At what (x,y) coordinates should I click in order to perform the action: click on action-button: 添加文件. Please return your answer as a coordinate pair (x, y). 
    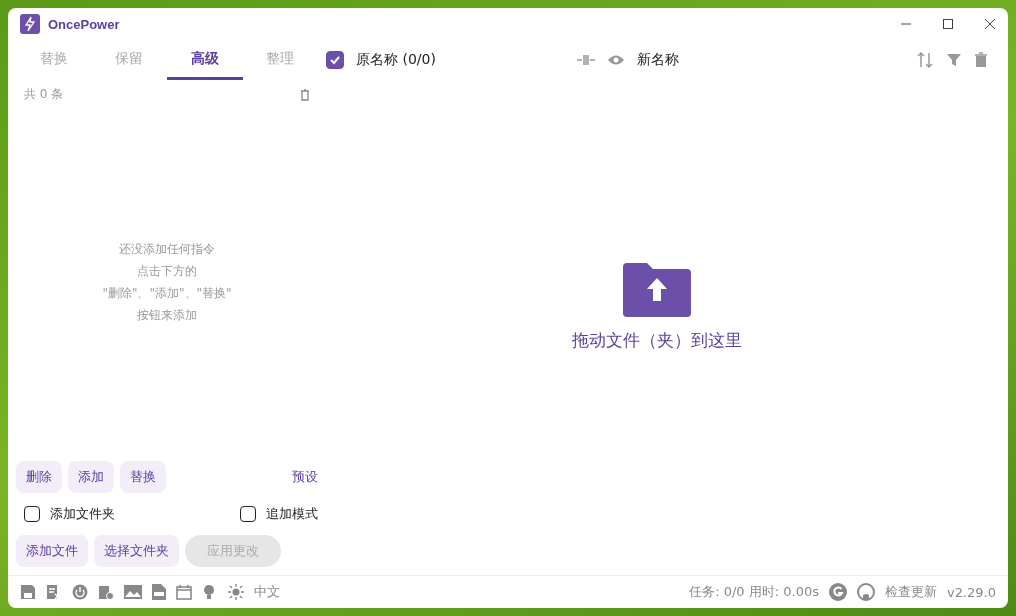
    Looking at the image, I should click on (52, 551).